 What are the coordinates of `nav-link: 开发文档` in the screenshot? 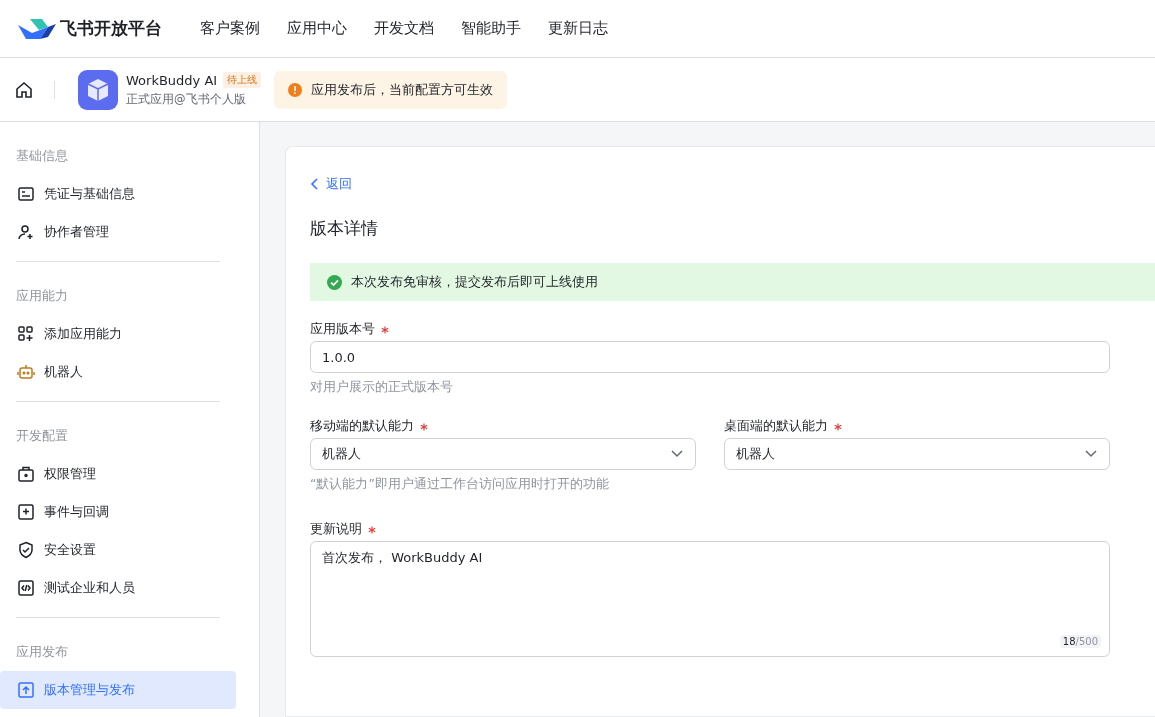 It's located at (404, 28).